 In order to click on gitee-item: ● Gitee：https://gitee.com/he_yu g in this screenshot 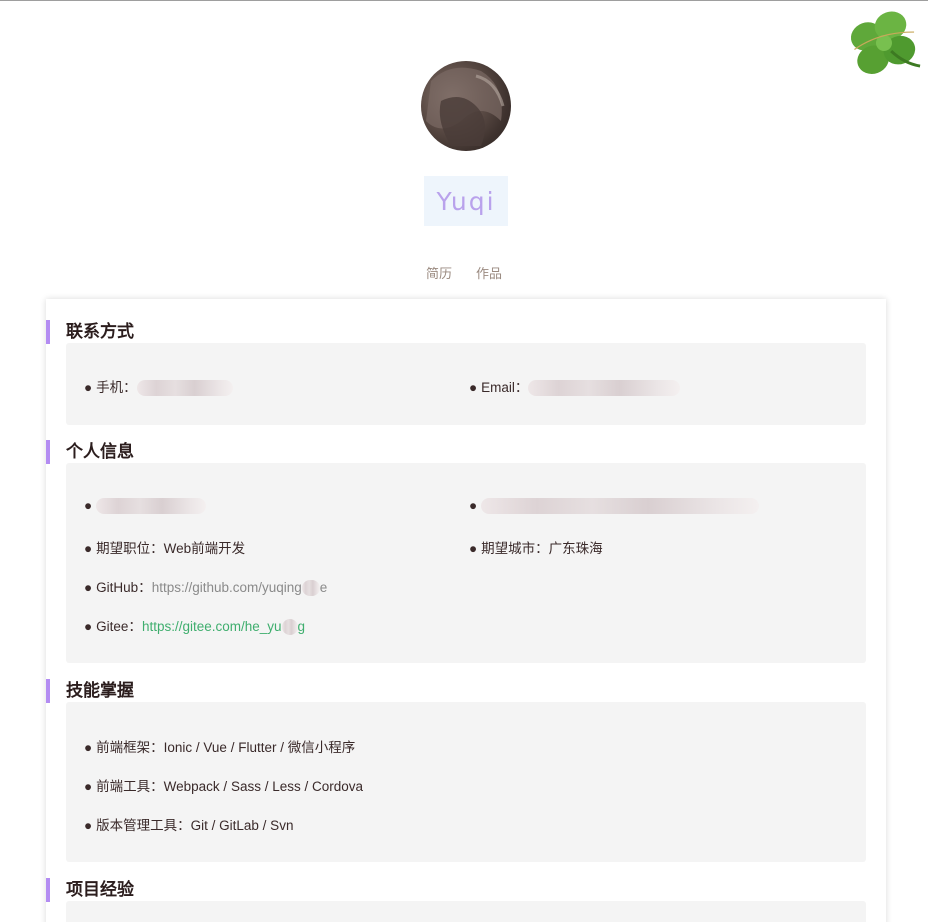, I will do `click(195, 627)`.